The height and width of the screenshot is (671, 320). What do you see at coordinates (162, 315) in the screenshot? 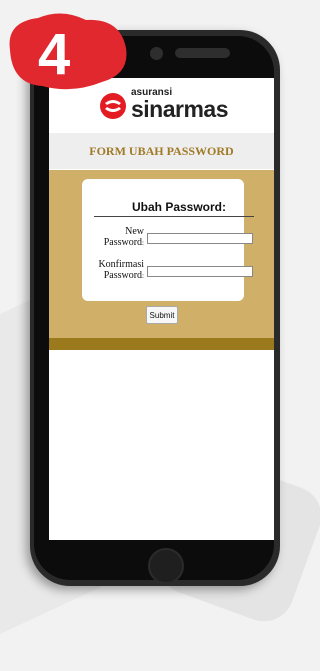
I see `submit-button: Submit` at bounding box center [162, 315].